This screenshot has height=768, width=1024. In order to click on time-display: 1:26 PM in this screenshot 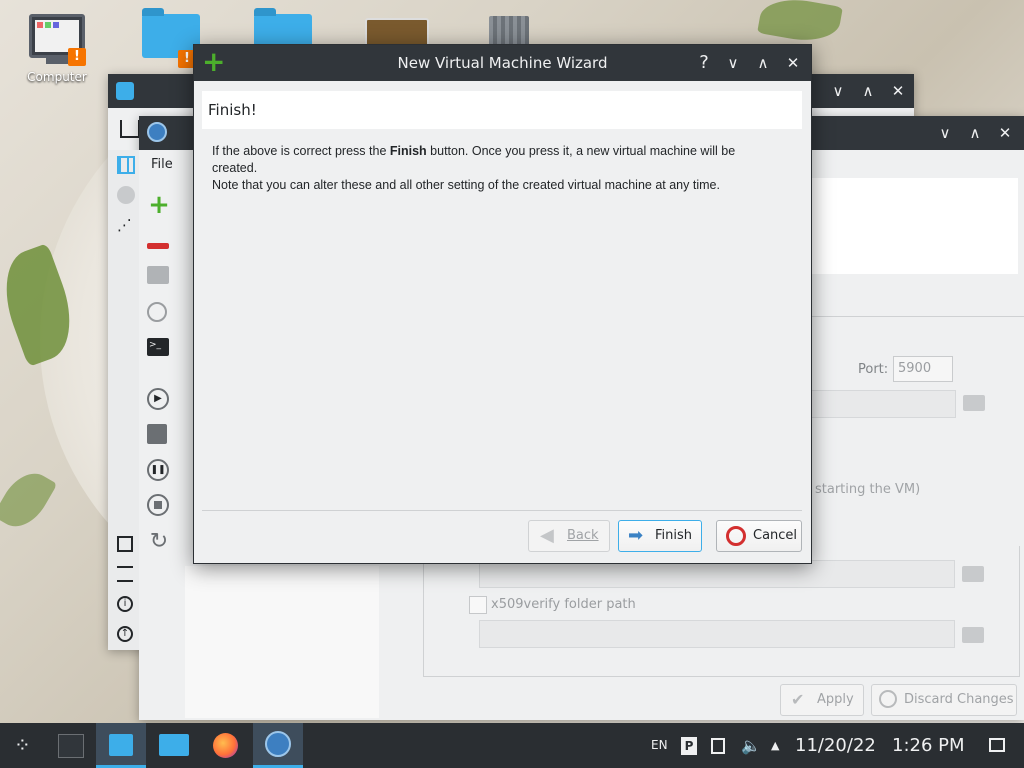, I will do `click(928, 745)`.